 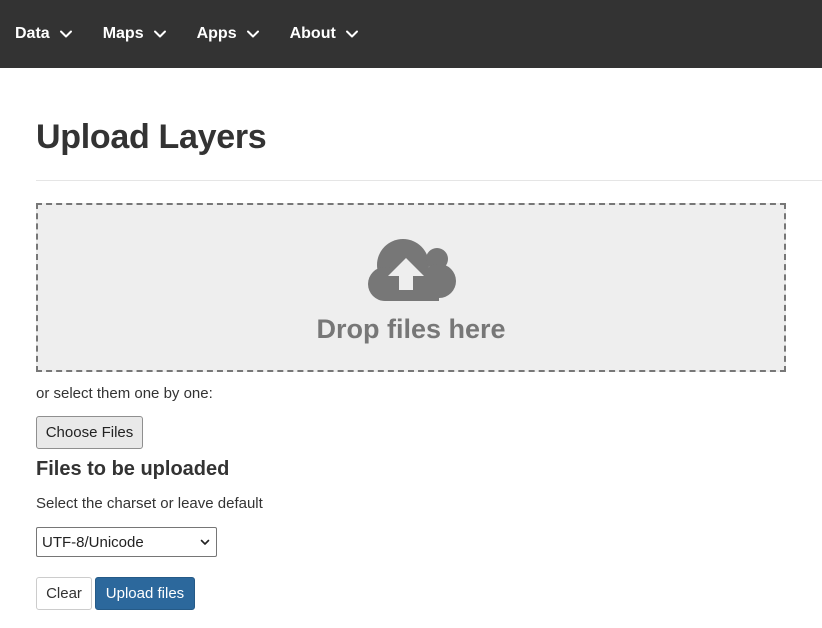 What do you see at coordinates (411, 34) in the screenshot?
I see `top-navbar: Data Maps Apps About` at bounding box center [411, 34].